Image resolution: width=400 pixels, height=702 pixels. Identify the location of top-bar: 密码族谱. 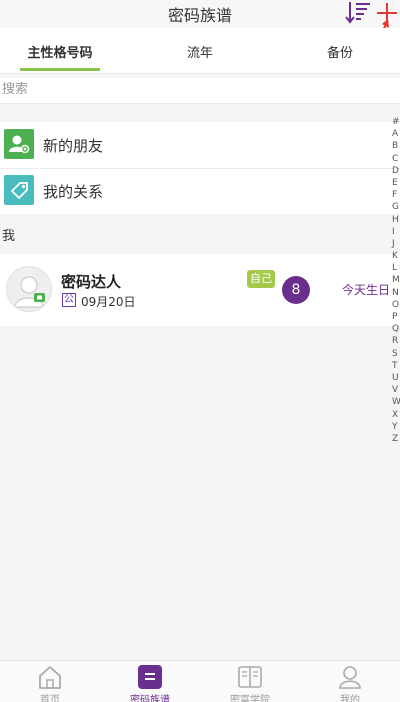
(200, 14).